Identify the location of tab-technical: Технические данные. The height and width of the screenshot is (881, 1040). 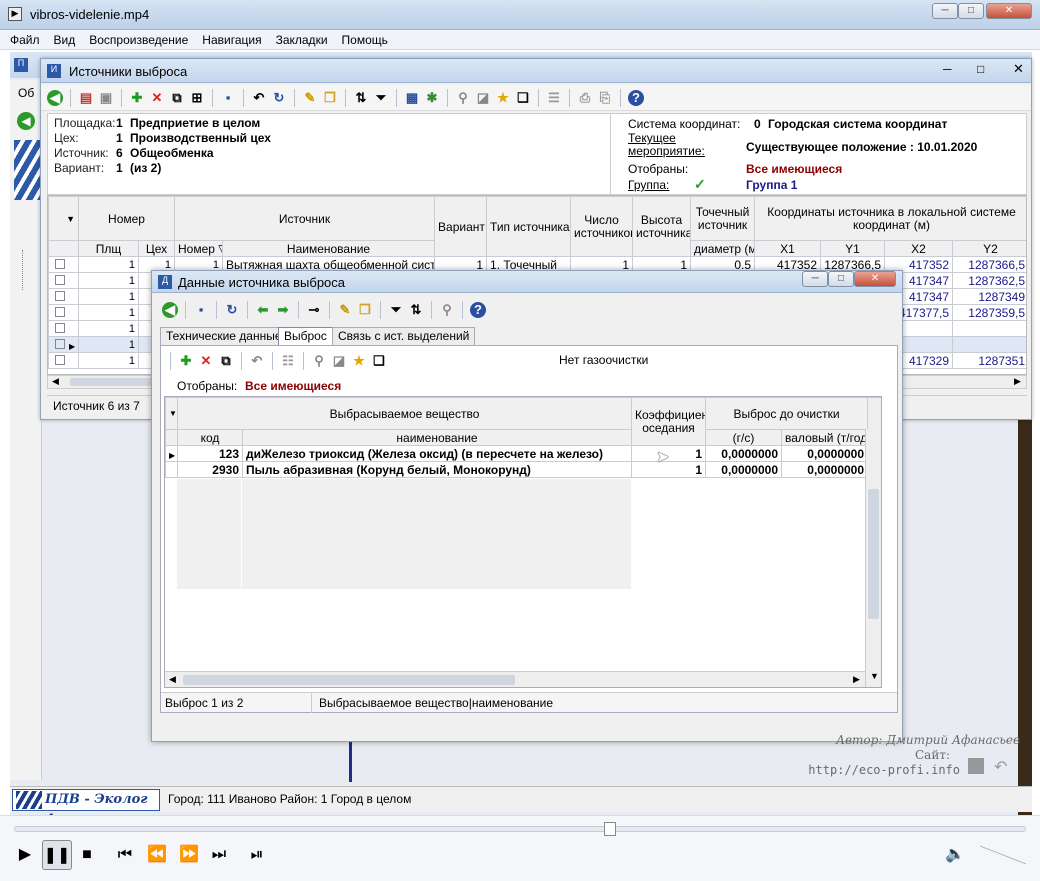
(224, 336).